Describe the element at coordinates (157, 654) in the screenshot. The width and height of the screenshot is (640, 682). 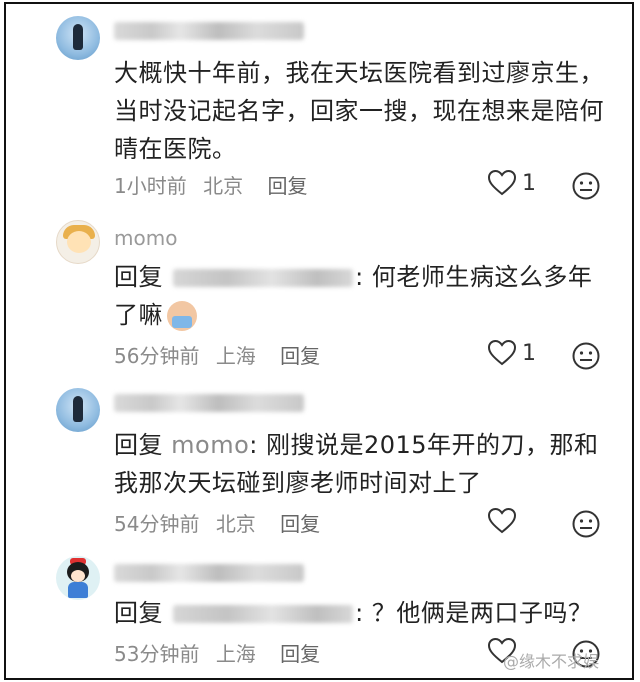
I see `comment-time: 53分钟前` at that location.